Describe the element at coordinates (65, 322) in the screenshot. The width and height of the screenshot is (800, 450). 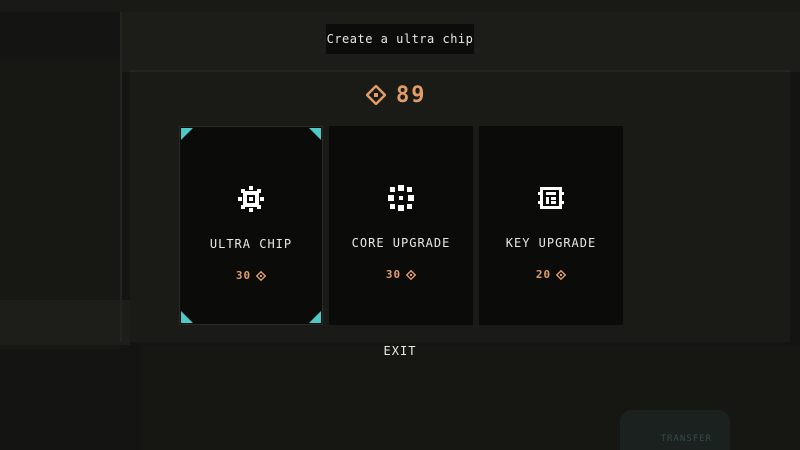
I see `background-ledge` at that location.